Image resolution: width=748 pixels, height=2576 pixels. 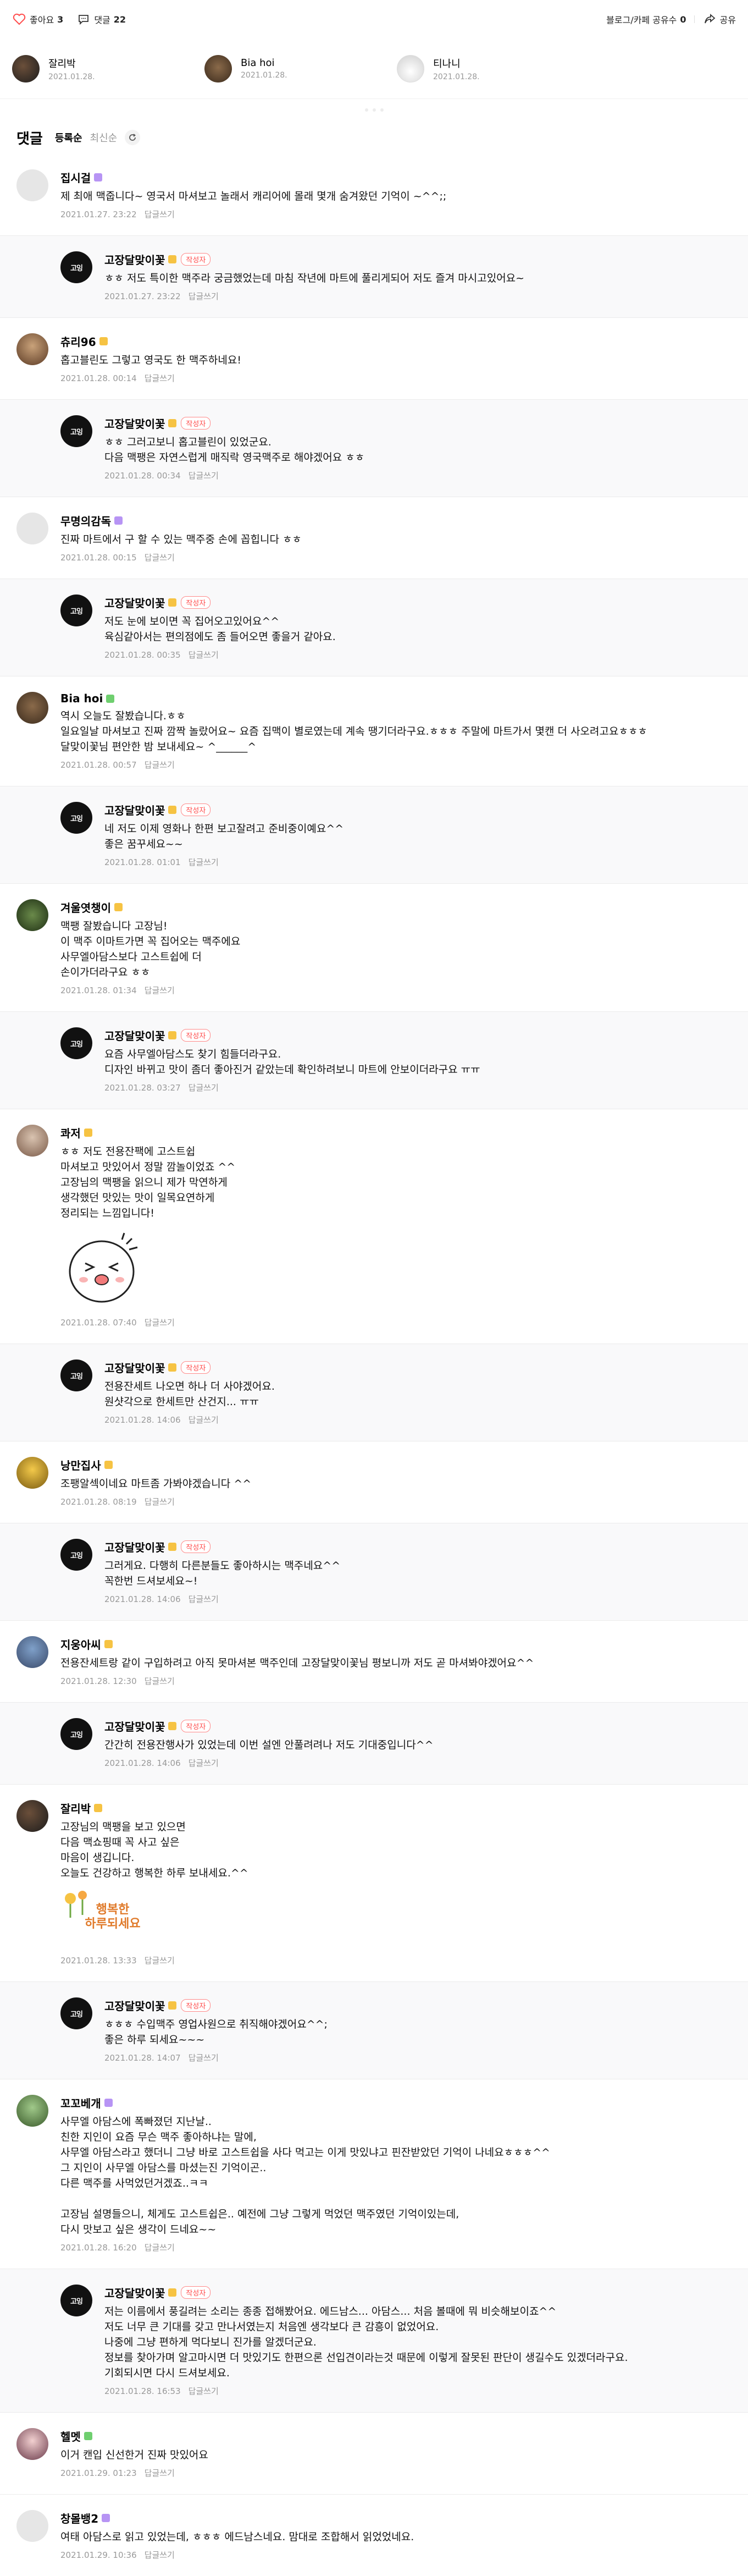 I want to click on sort-oldest-tab: 등록순, so click(x=68, y=137).